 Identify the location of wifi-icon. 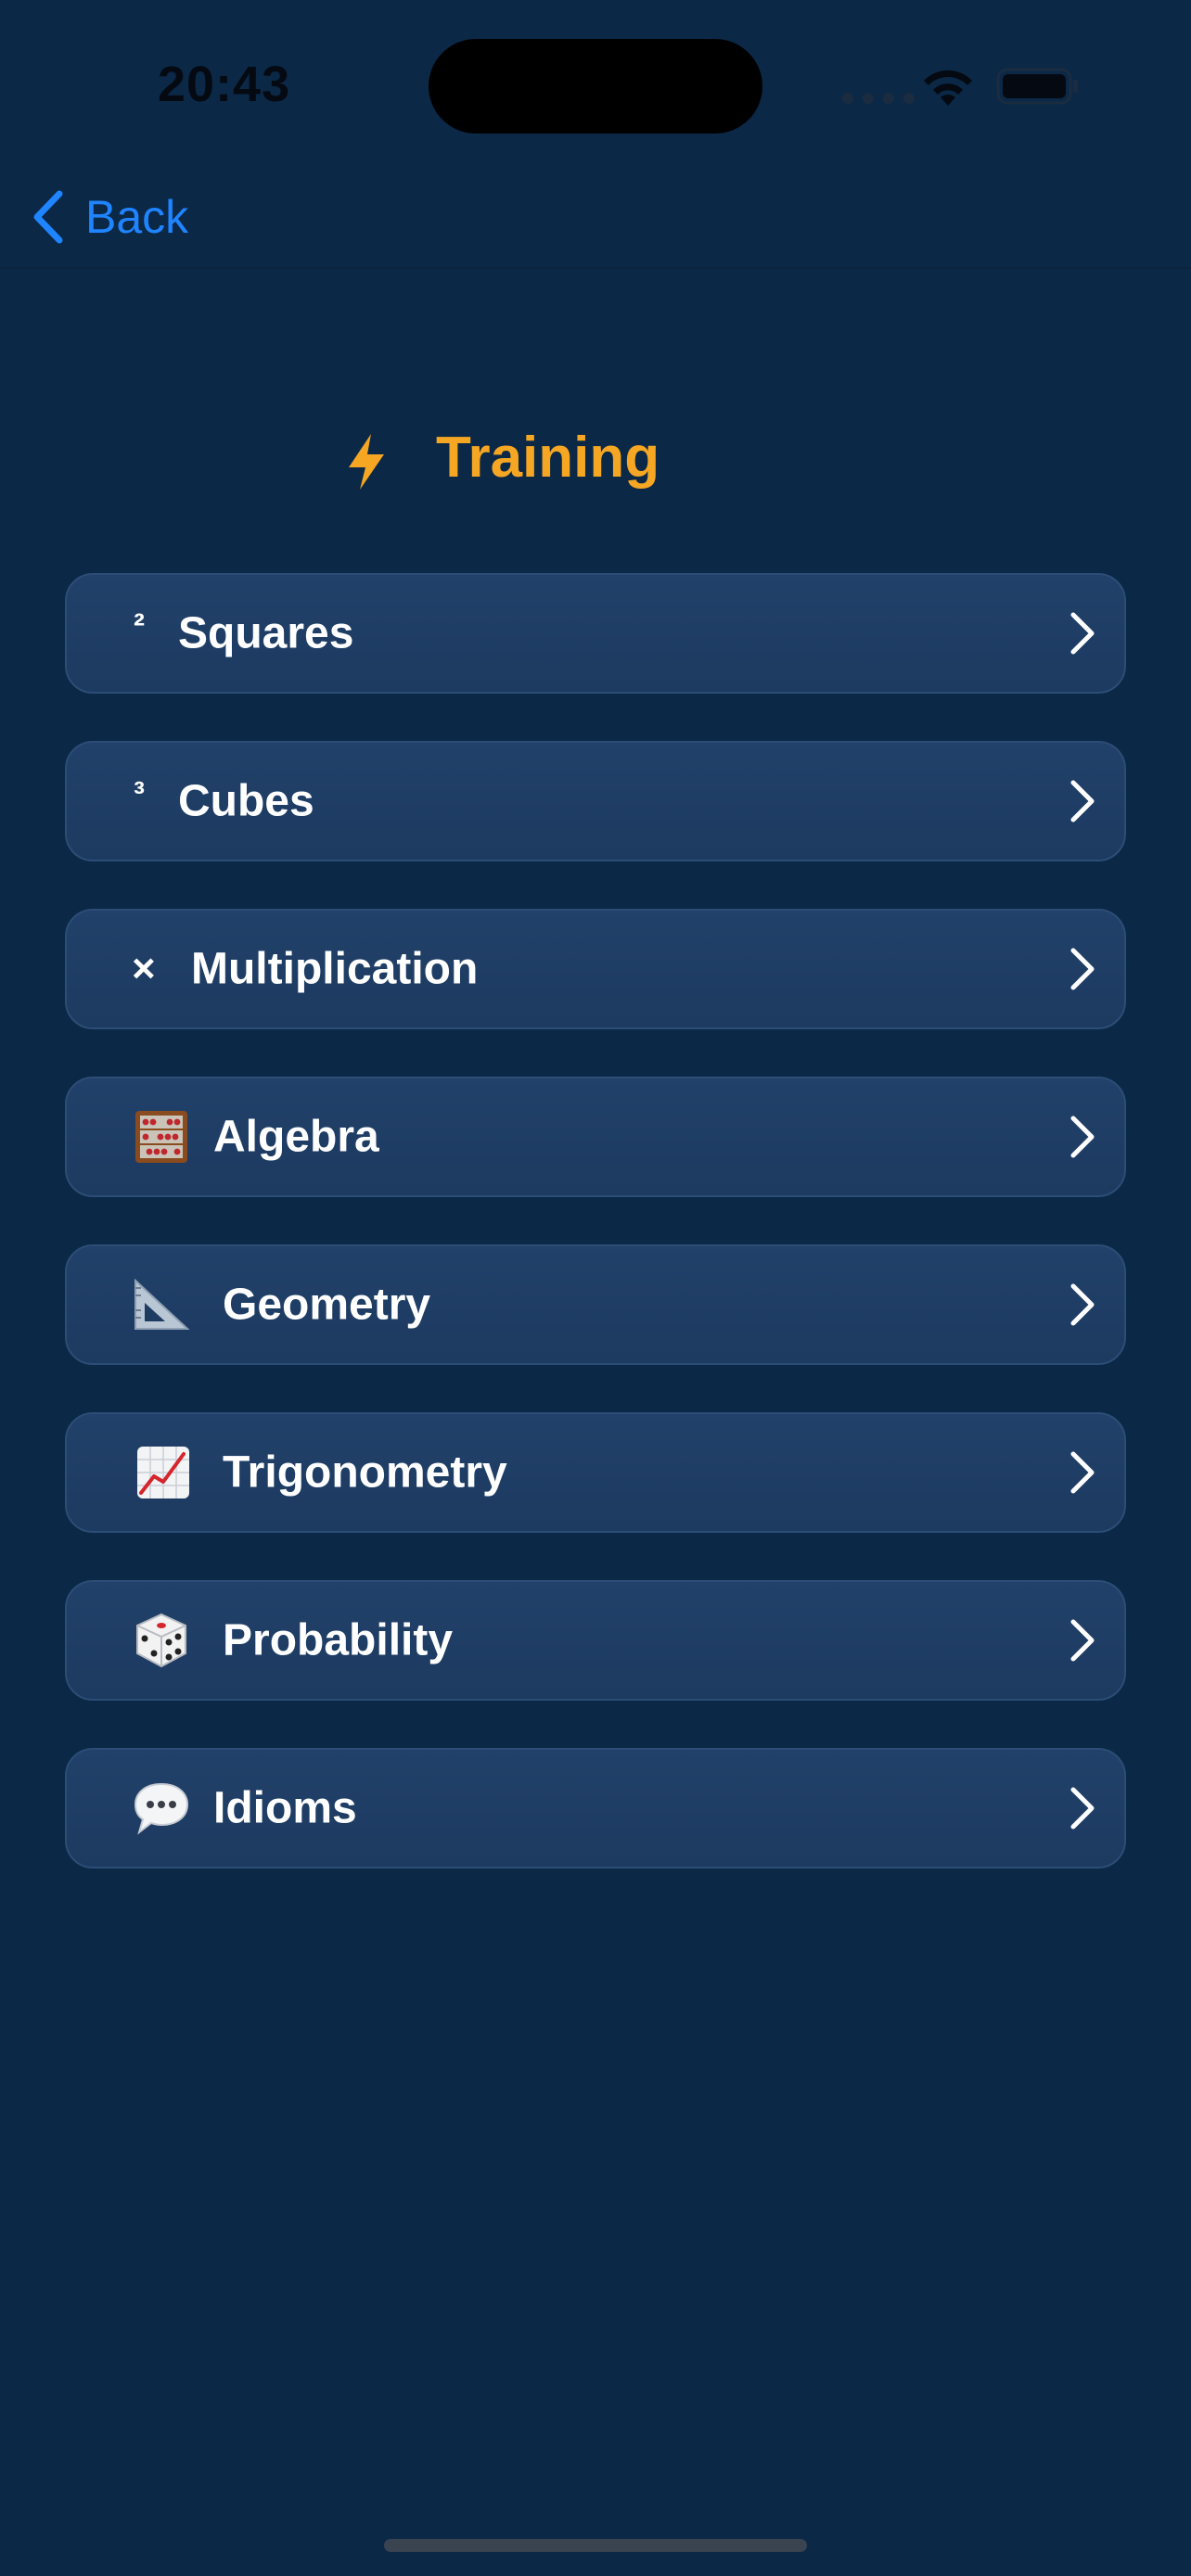
(948, 88).